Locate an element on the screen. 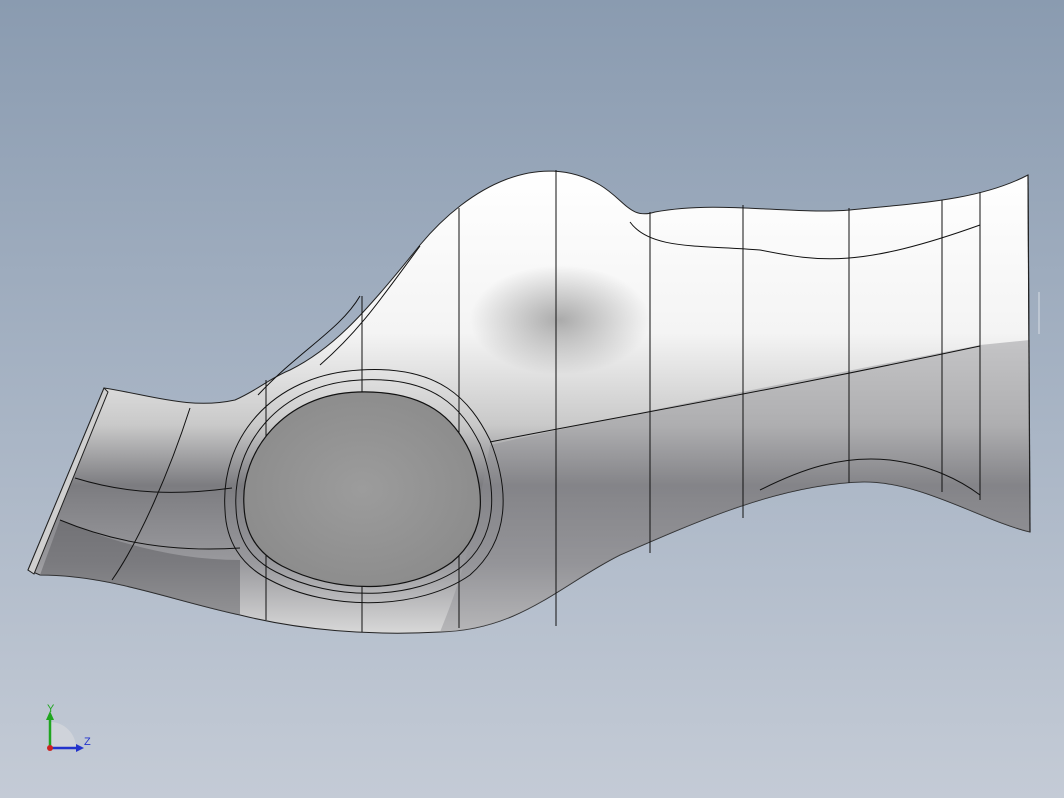 This screenshot has height=798, width=1064. bump-shadow is located at coordinates (560, 320).